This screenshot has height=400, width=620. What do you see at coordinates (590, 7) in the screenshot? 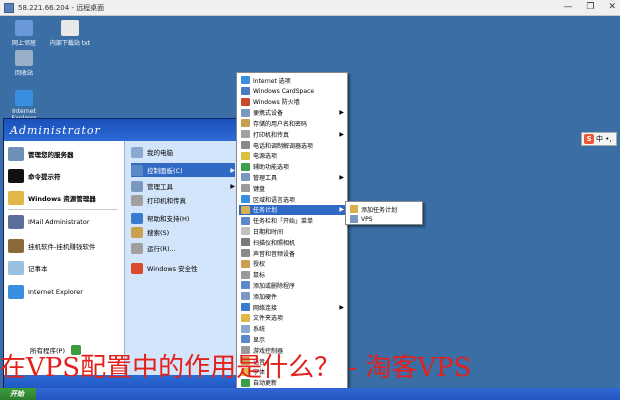
I see `restore-button: ❐` at bounding box center [590, 7].